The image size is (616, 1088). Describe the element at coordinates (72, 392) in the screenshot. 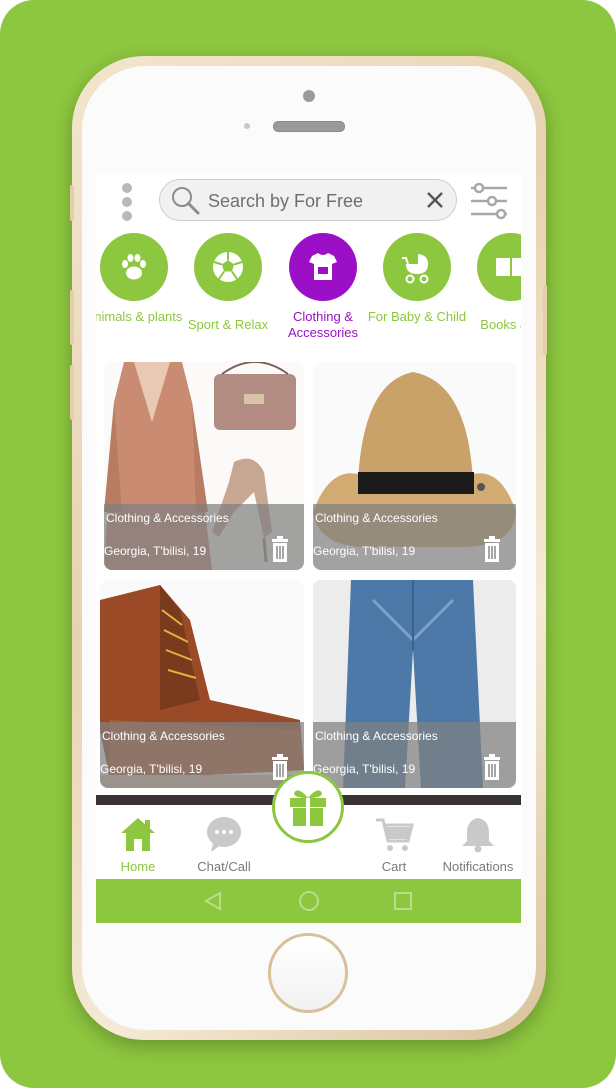

I see `side-button-volume-down` at that location.